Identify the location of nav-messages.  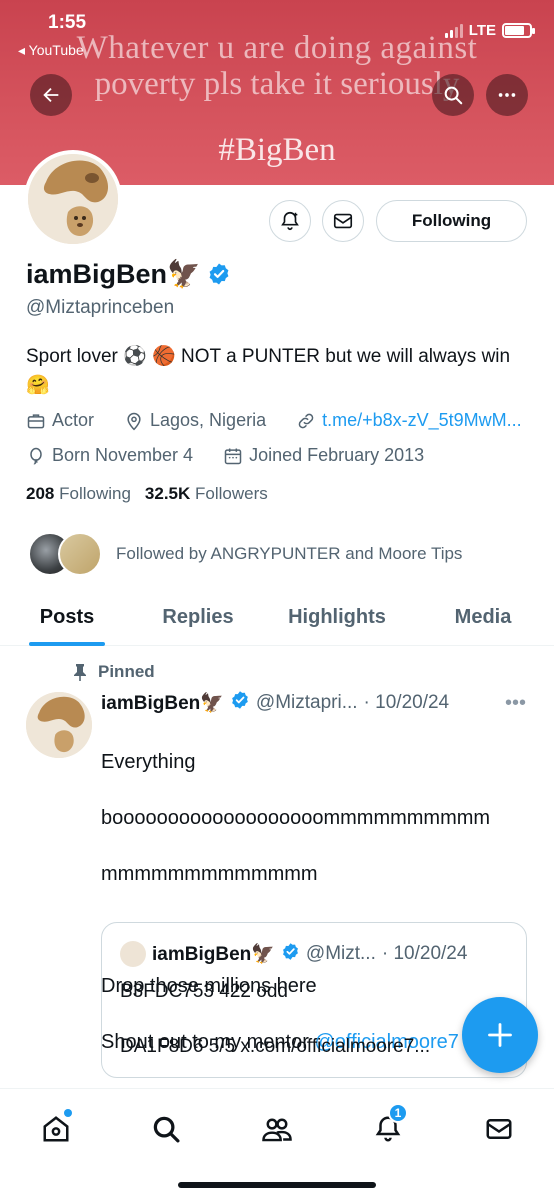
(499, 1129).